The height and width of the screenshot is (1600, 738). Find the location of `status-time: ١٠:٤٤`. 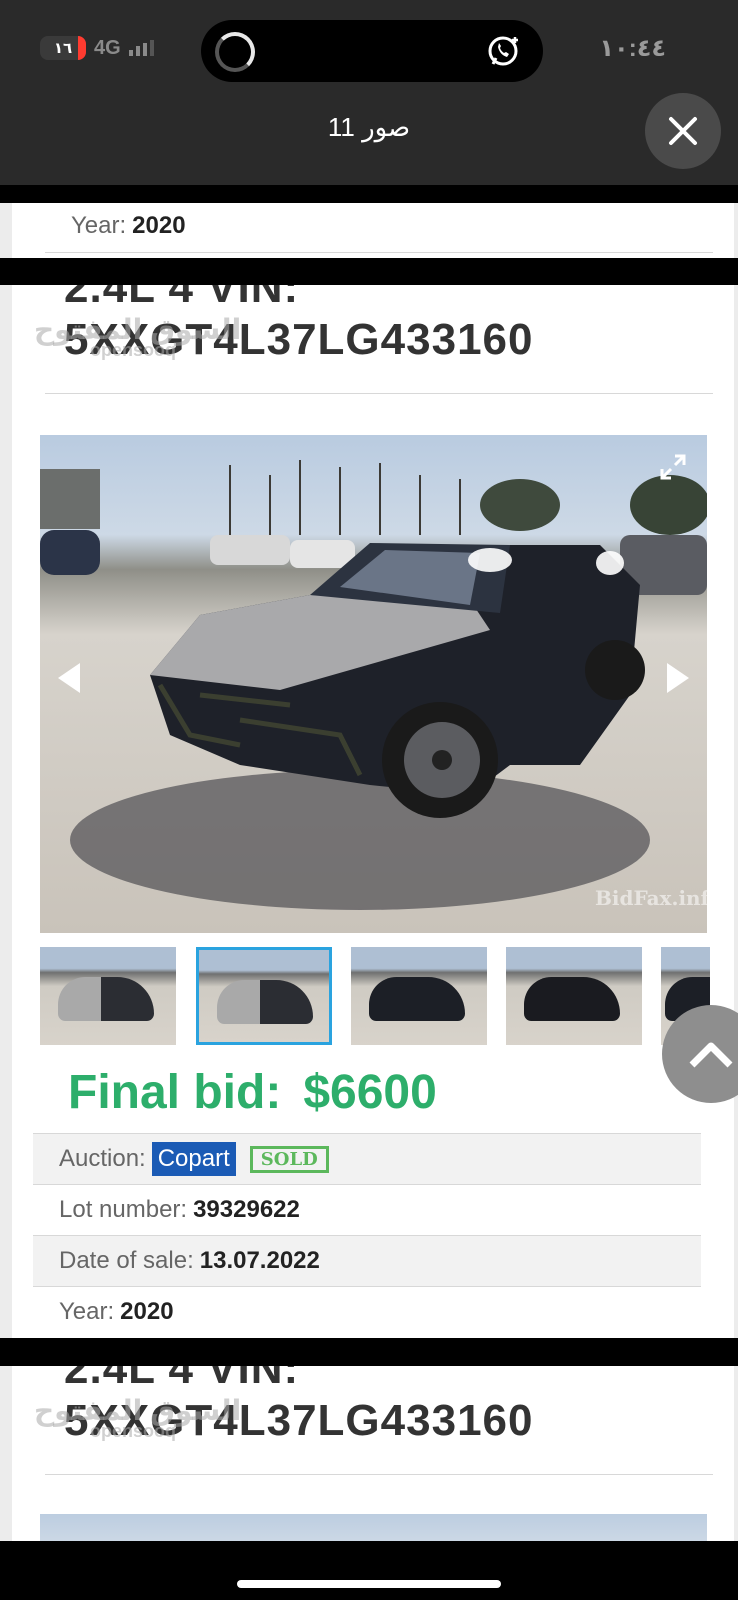

status-time: ١٠:٤٤ is located at coordinates (632, 48).